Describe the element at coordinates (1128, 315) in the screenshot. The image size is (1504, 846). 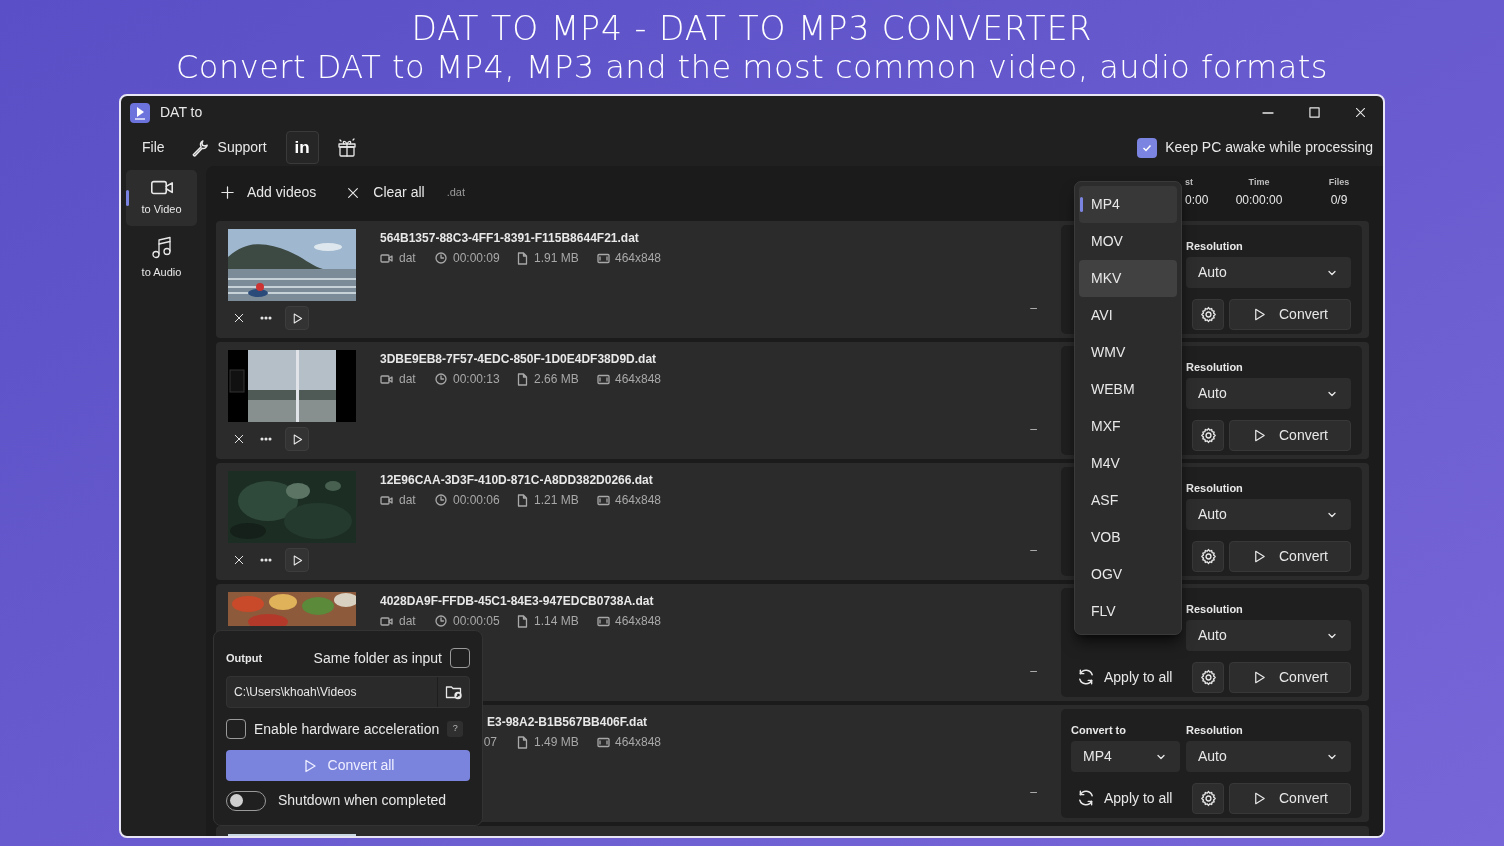
I see `format-option: AVI` at that location.